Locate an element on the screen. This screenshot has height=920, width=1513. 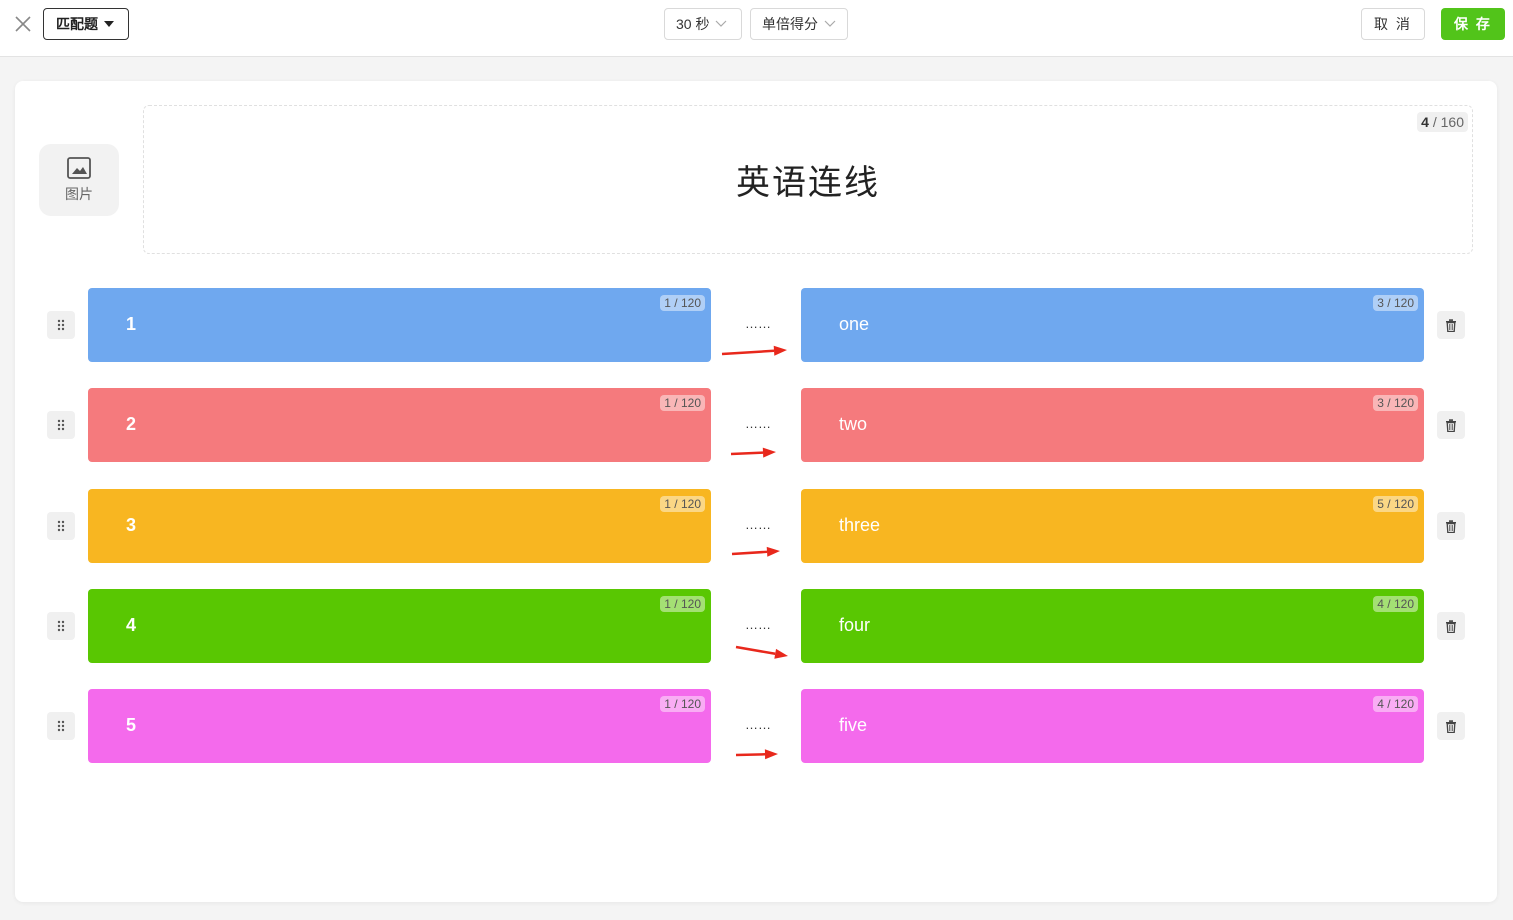
save-button: 保 存 is located at coordinates (1473, 24).